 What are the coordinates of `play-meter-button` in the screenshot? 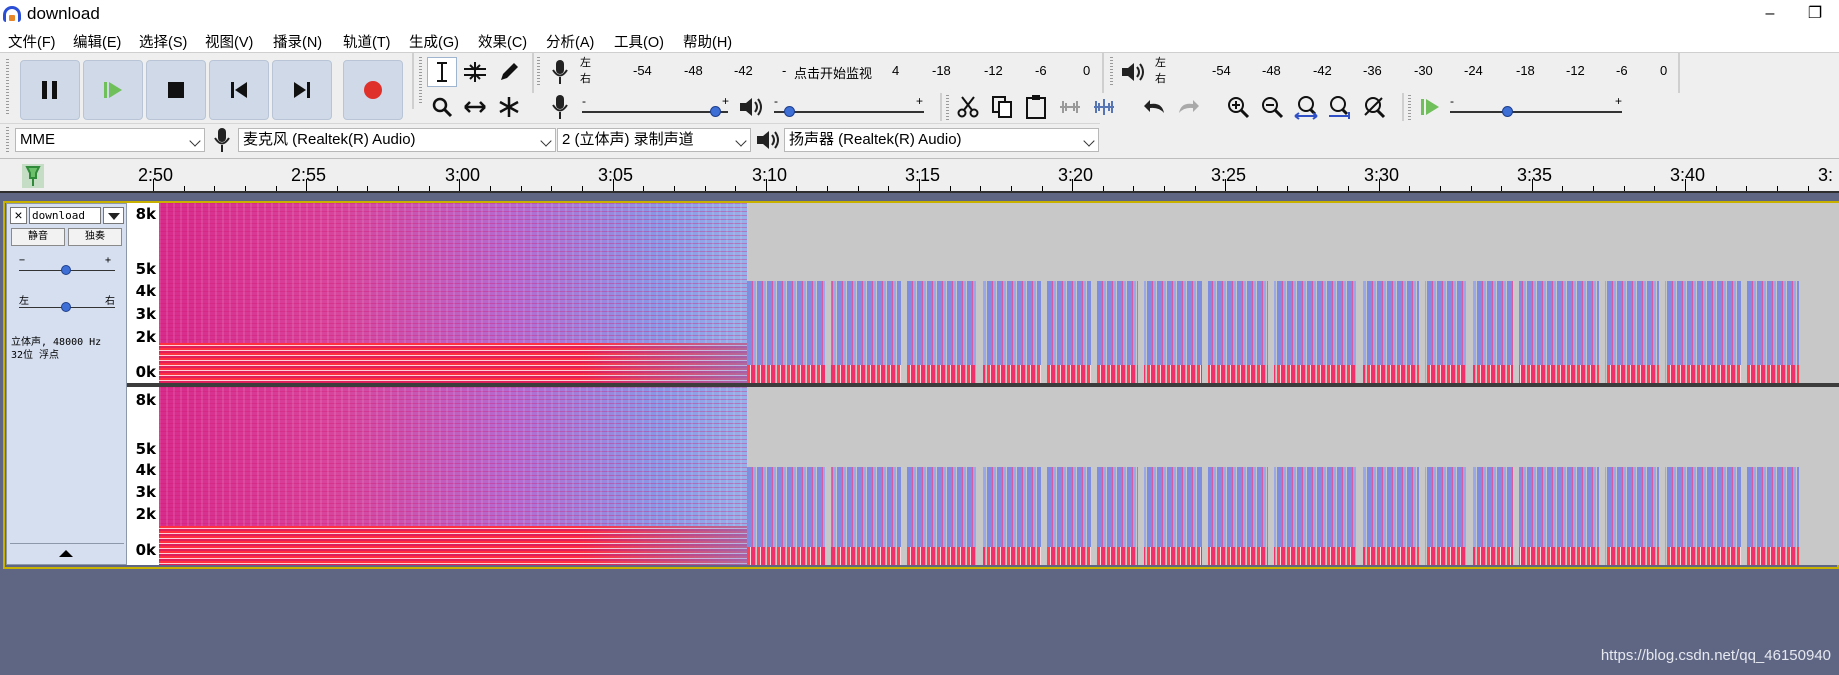 It's located at (1133, 72).